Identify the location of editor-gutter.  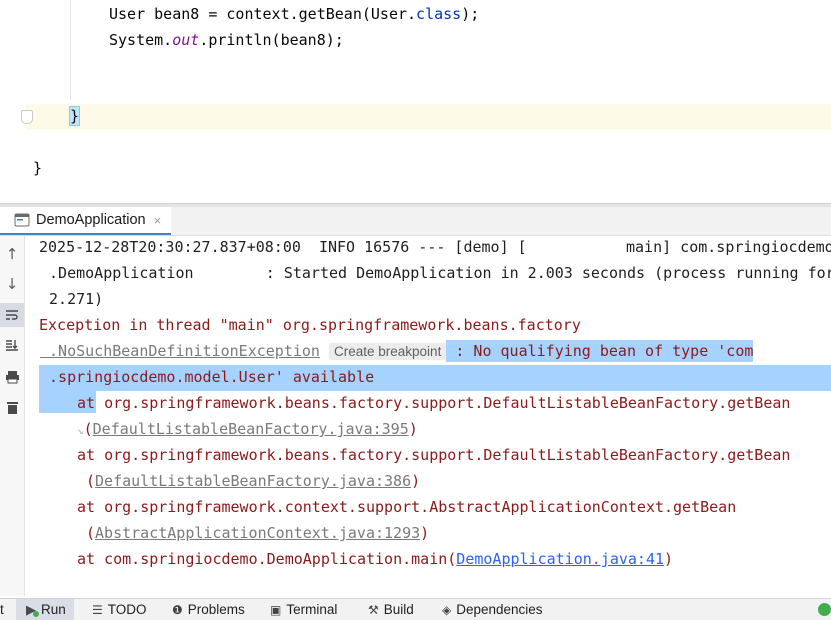
(13, 101).